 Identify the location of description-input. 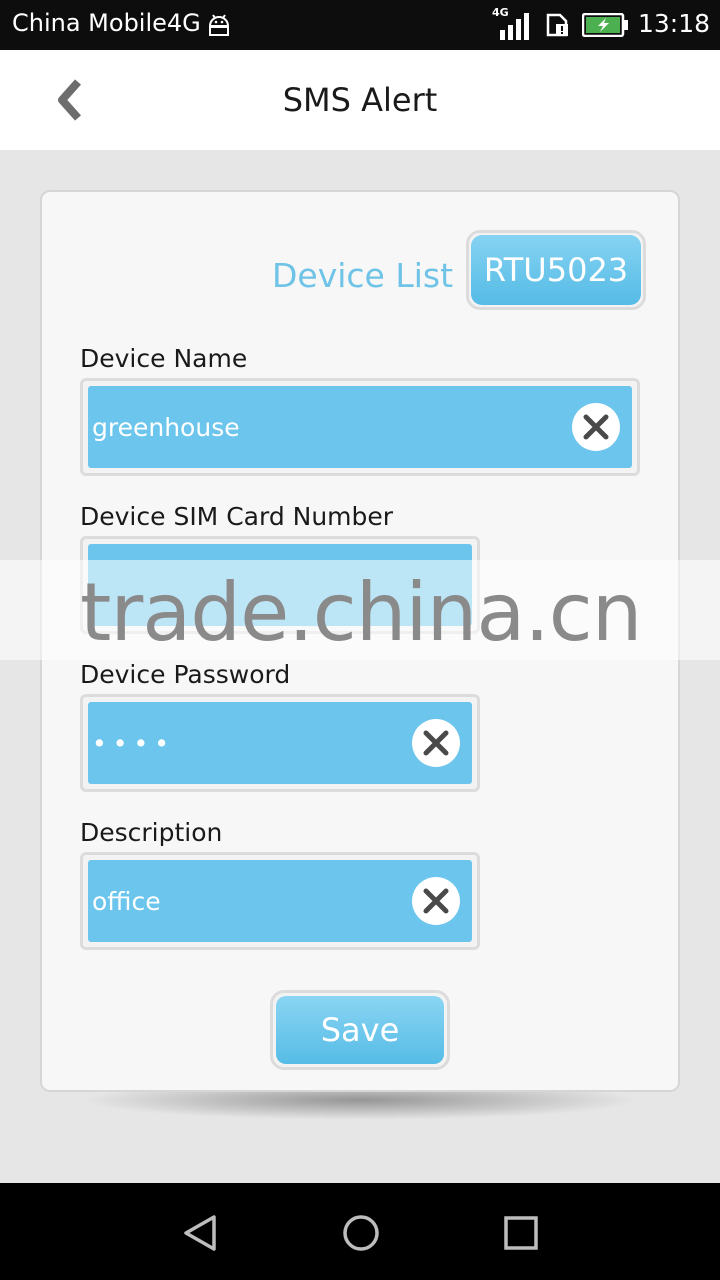
(249, 901).